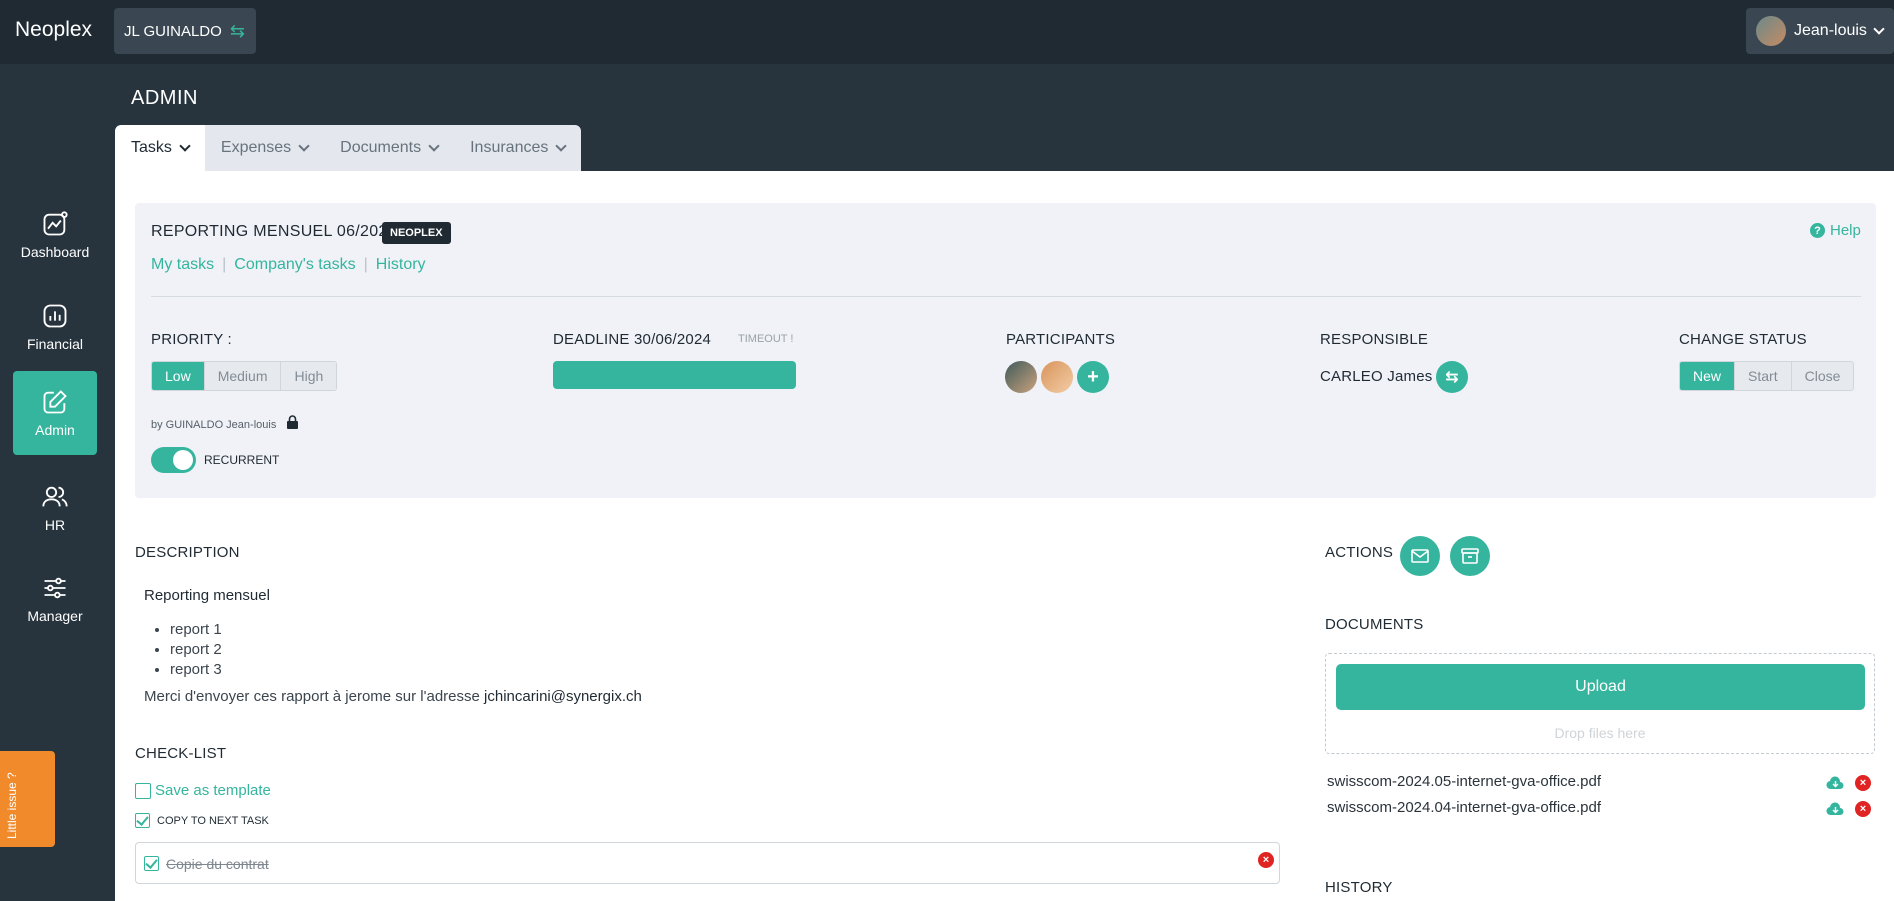 Image resolution: width=1894 pixels, height=901 pixels. I want to click on mail-icon, so click(1420, 556).